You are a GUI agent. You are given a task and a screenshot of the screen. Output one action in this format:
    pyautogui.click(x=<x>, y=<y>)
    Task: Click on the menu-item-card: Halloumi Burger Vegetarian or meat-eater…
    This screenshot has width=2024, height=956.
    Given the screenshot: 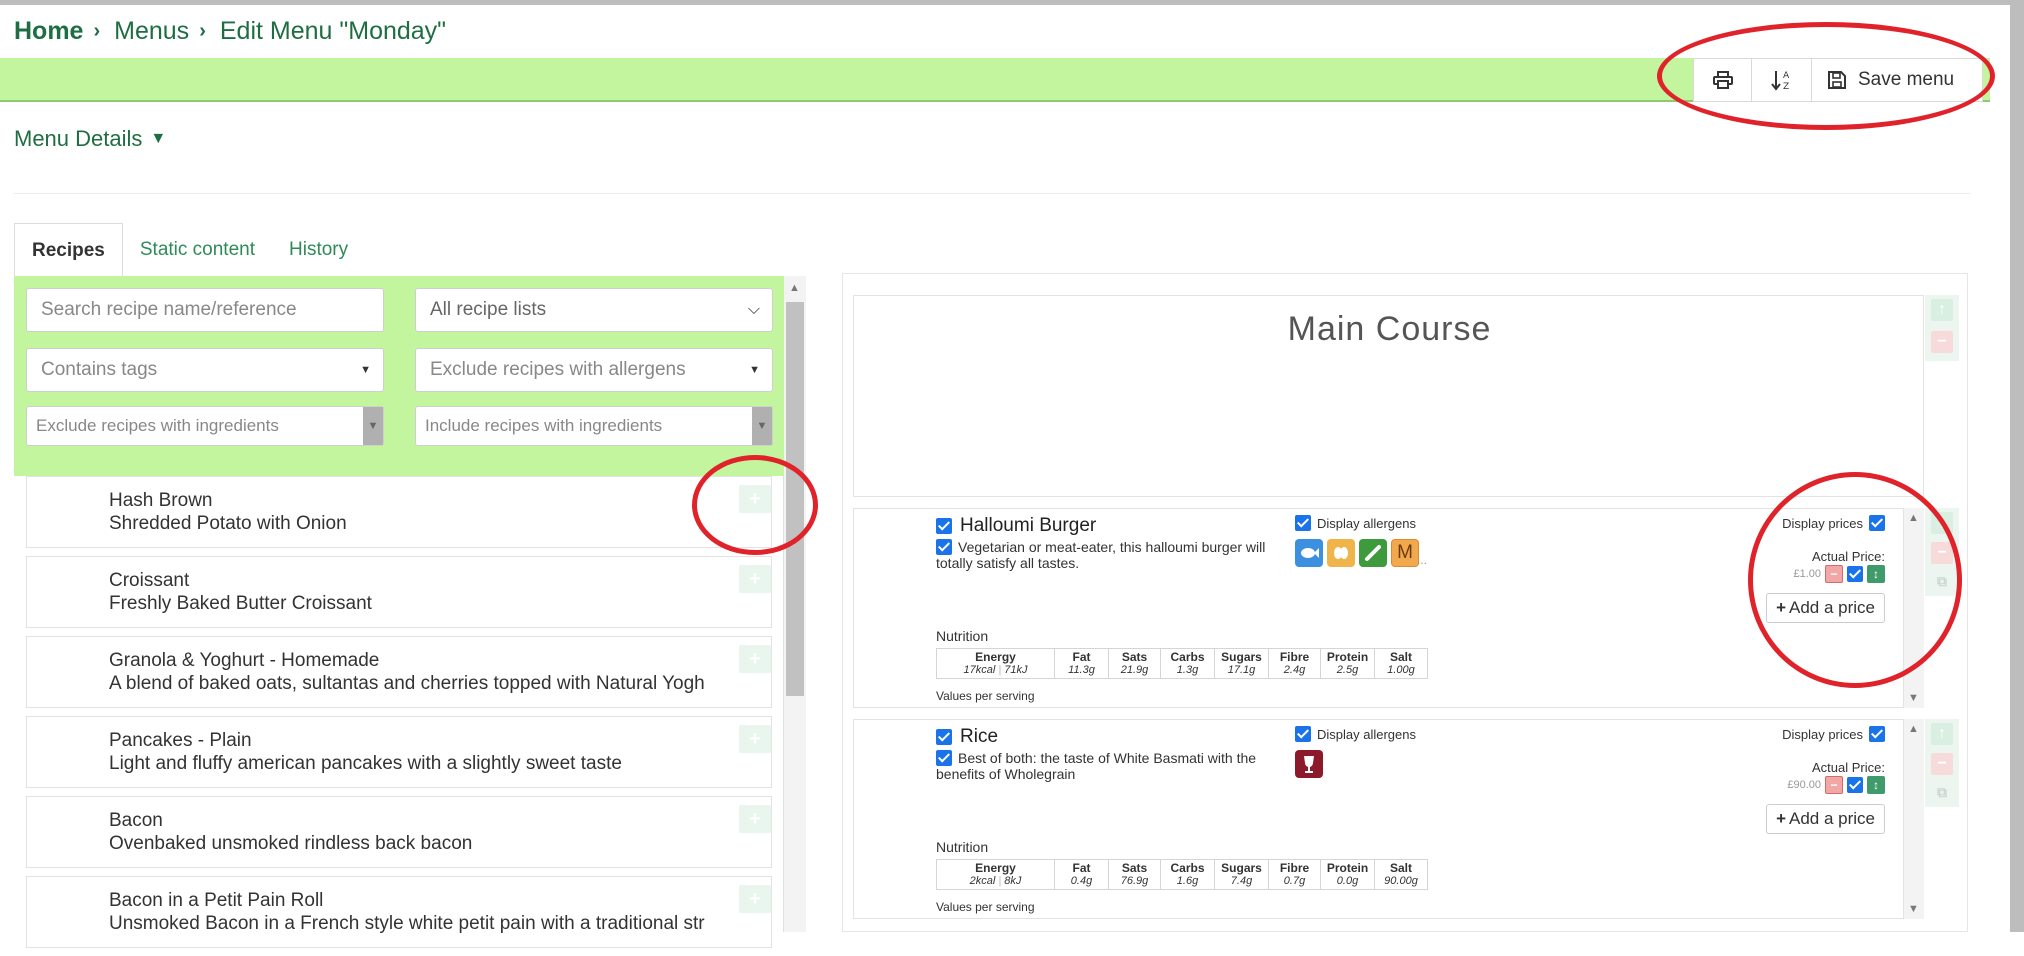 What is the action you would take?
    pyautogui.click(x=1378, y=608)
    